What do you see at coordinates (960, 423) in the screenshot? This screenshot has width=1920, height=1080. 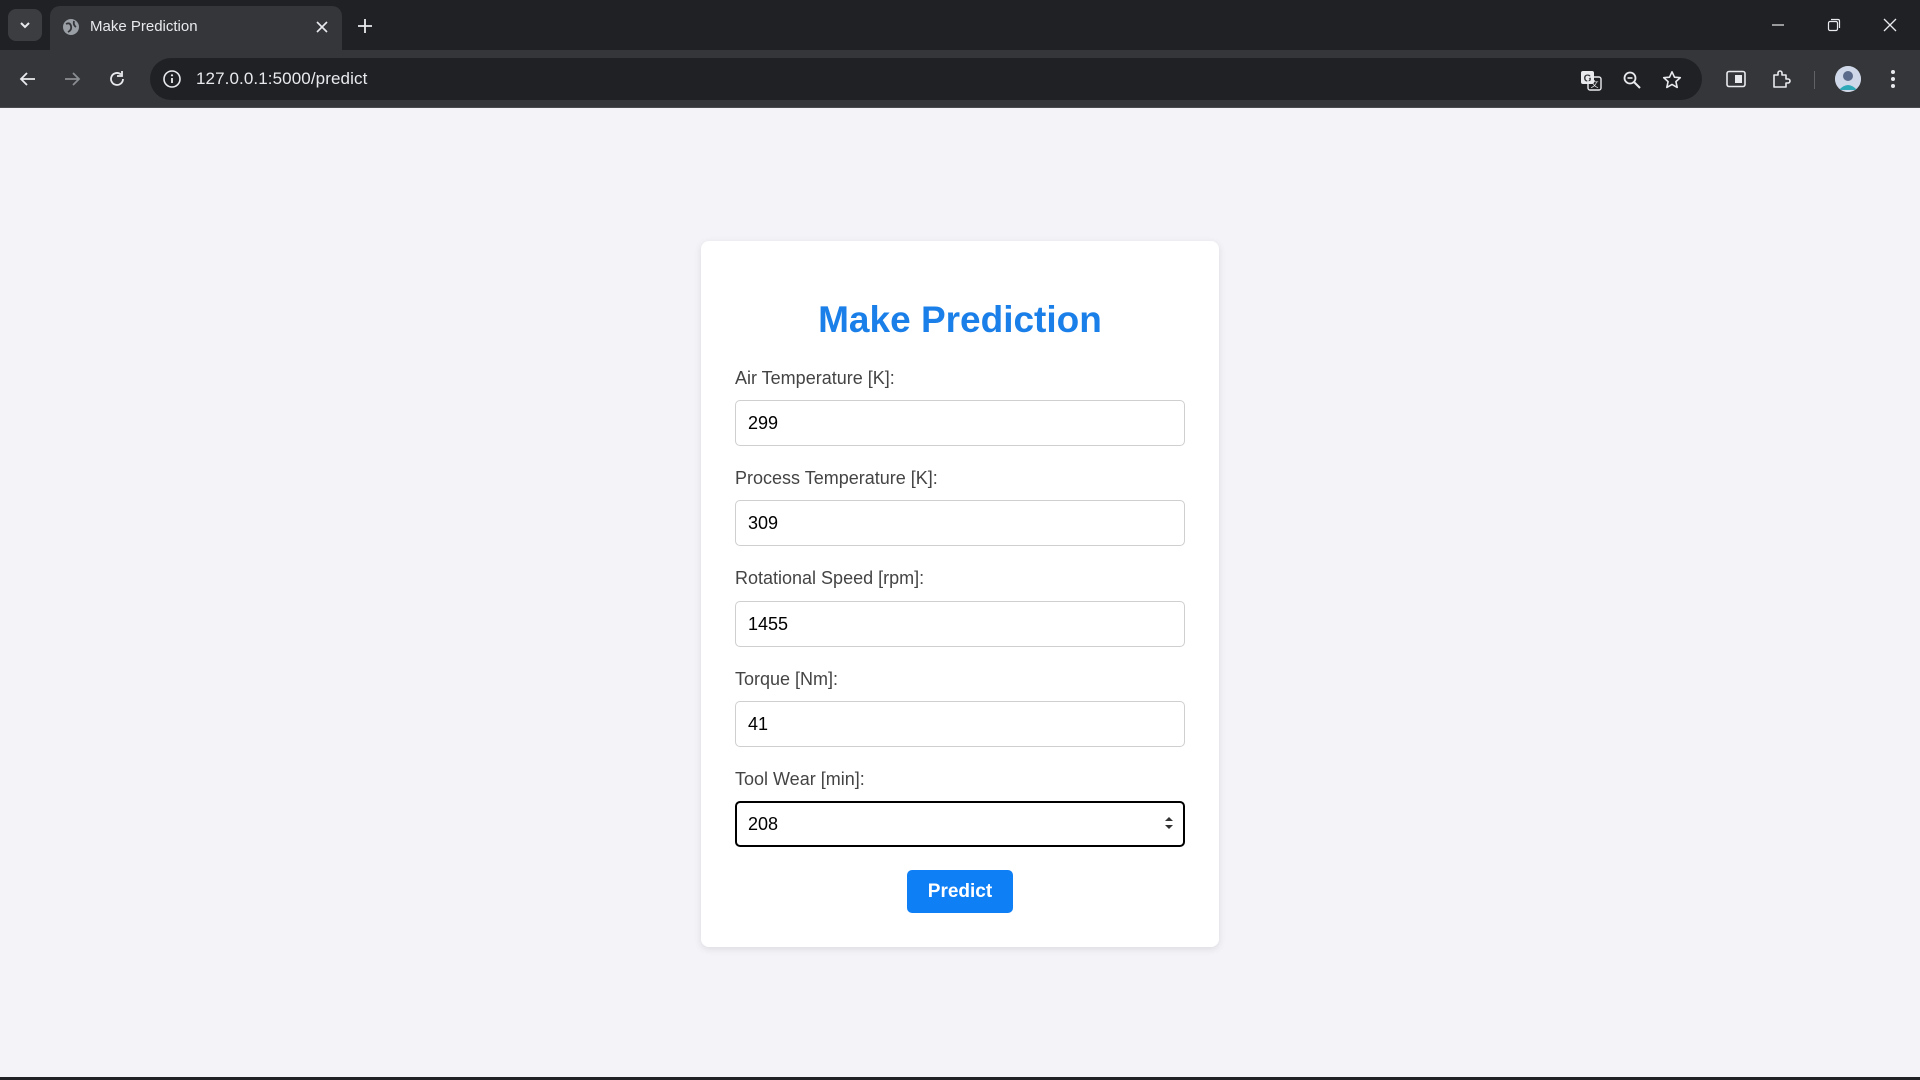 I see `air-temperature-input` at bounding box center [960, 423].